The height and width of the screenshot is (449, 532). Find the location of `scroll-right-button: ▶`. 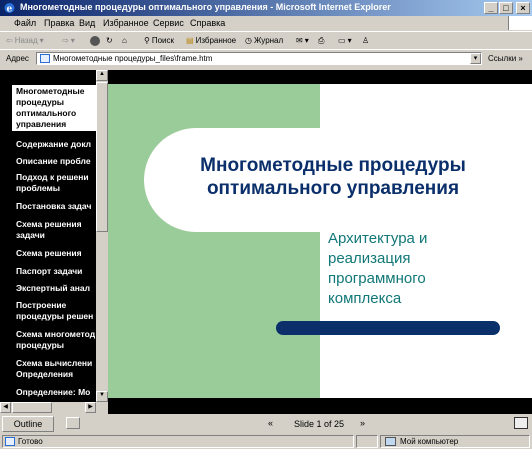

scroll-right-button: ▶ is located at coordinates (90, 407).